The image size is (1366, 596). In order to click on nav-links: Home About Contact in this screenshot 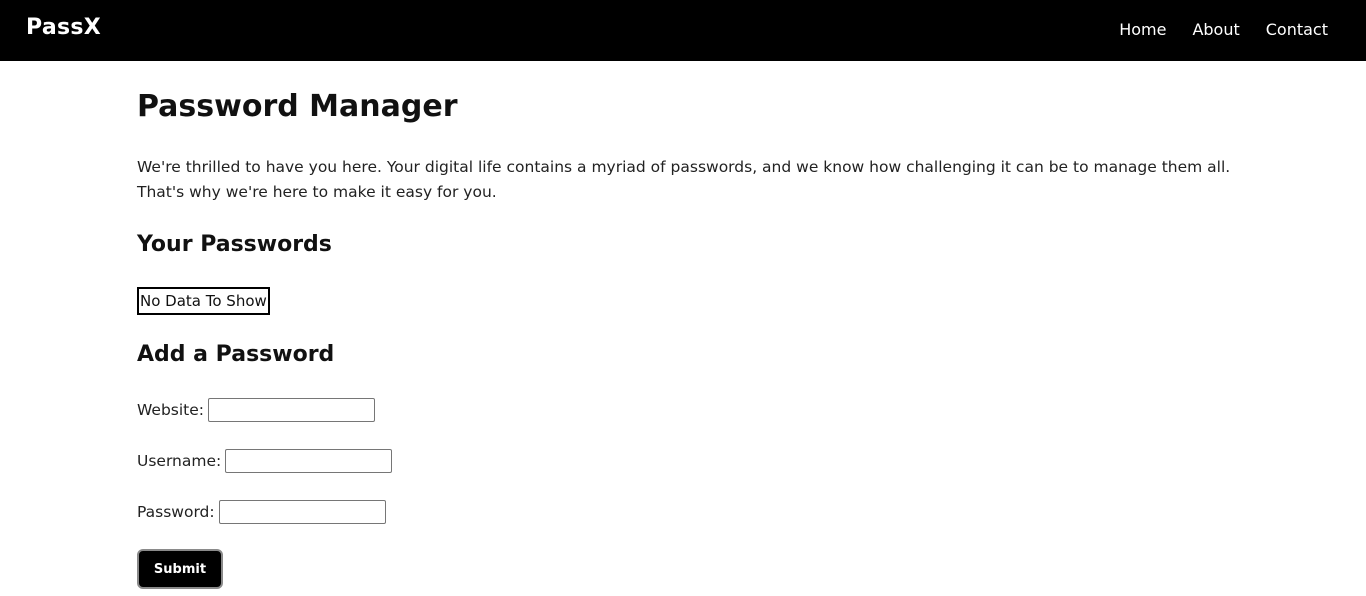, I will do `click(1223, 29)`.